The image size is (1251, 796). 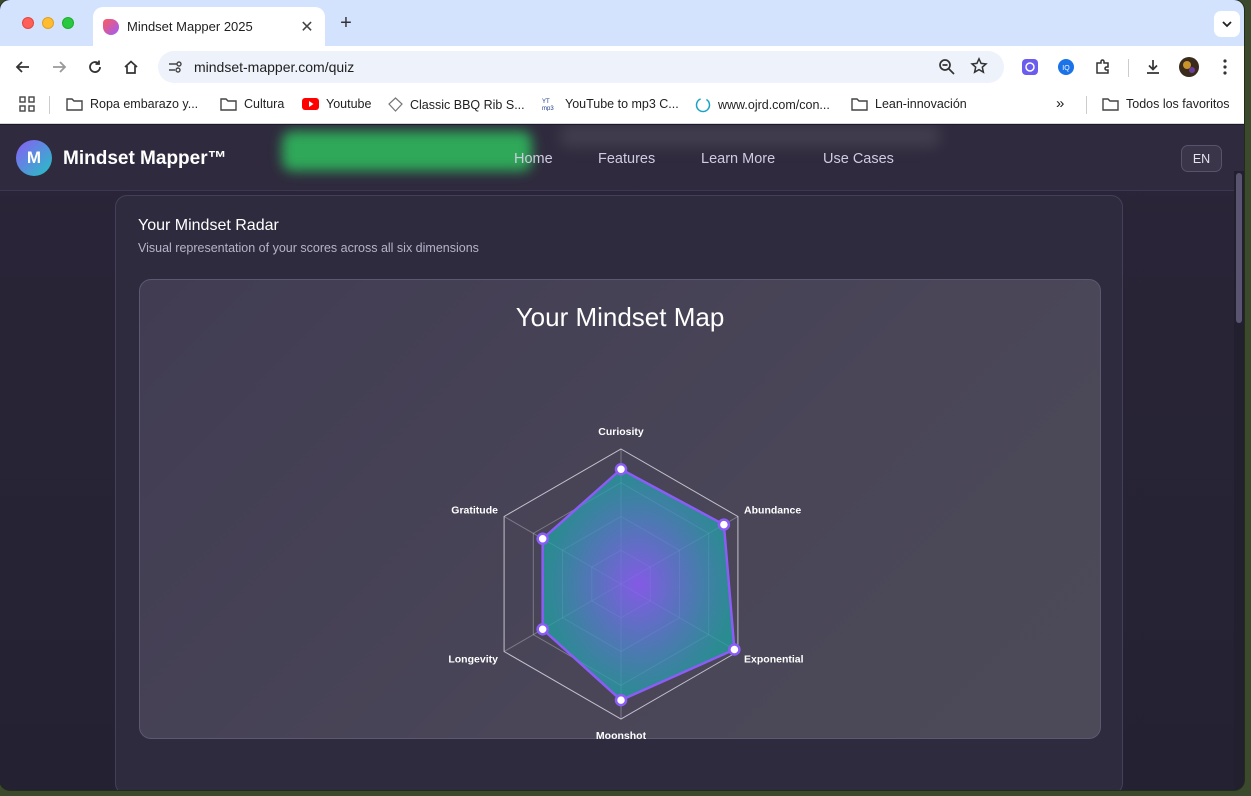 I want to click on profile-avatar, so click(x=1189, y=67).